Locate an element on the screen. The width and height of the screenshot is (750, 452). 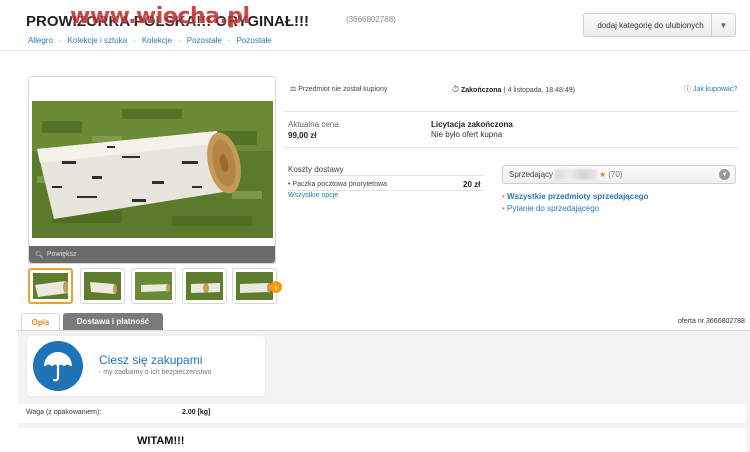
zoom-button: 🔍︎ Powiększ is located at coordinates (152, 254).